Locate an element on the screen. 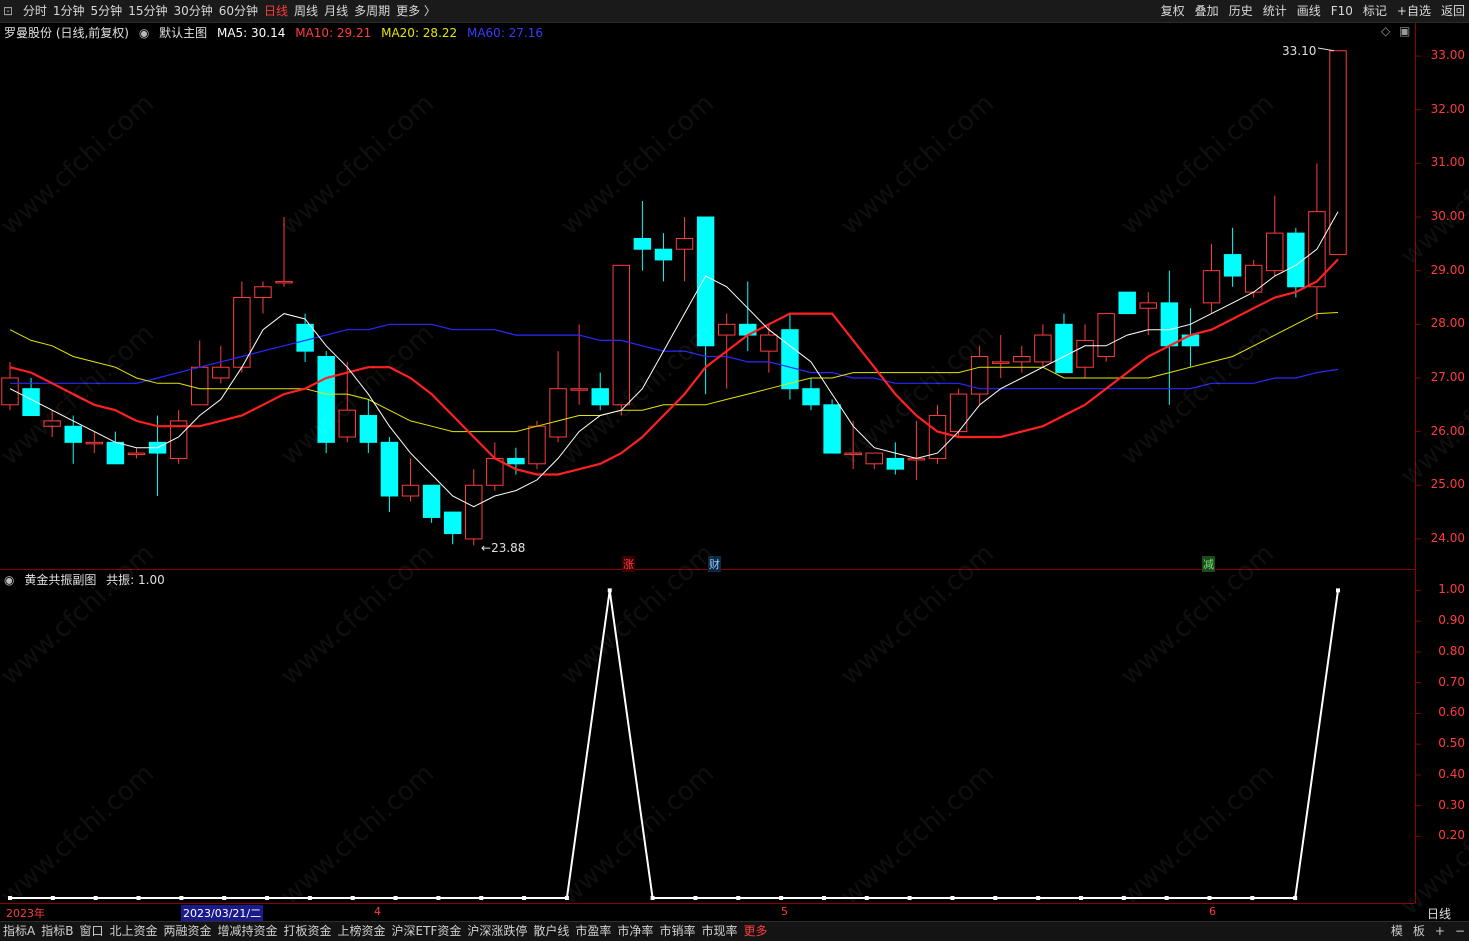 This screenshot has height=941, width=1469. sub-tick-6: 0.40 is located at coordinates (1451, 773).